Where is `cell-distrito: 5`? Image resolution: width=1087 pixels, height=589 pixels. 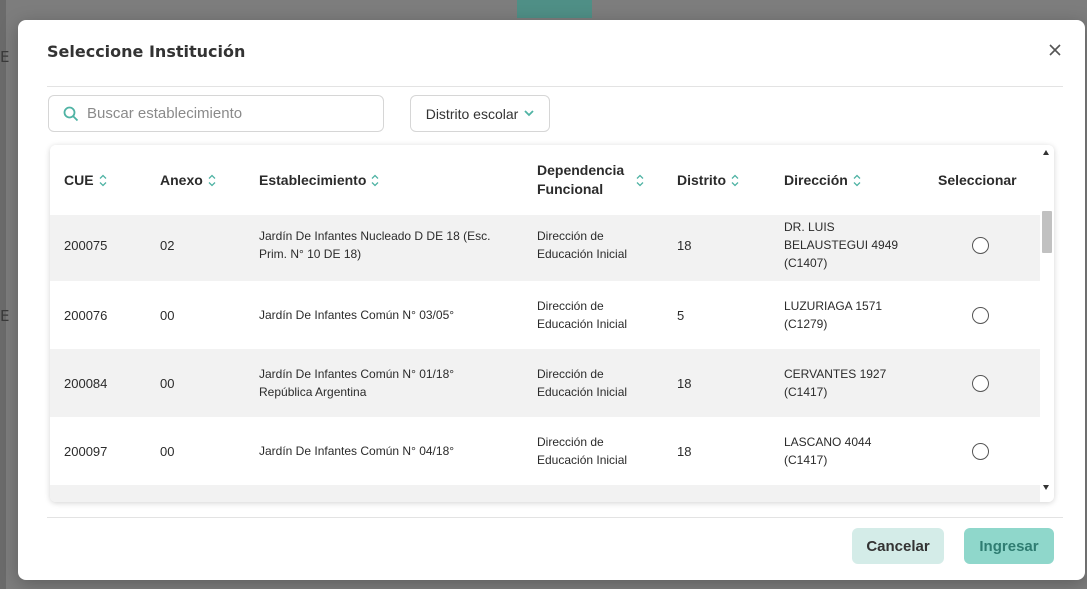 cell-distrito: 5 is located at coordinates (681, 315).